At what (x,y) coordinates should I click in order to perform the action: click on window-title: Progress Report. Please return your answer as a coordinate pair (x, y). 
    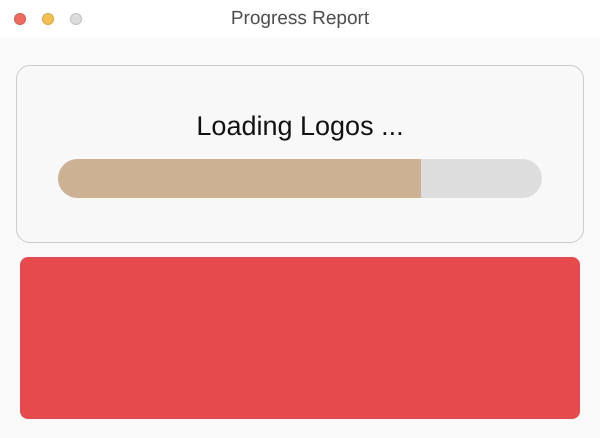
    Looking at the image, I should click on (300, 19).